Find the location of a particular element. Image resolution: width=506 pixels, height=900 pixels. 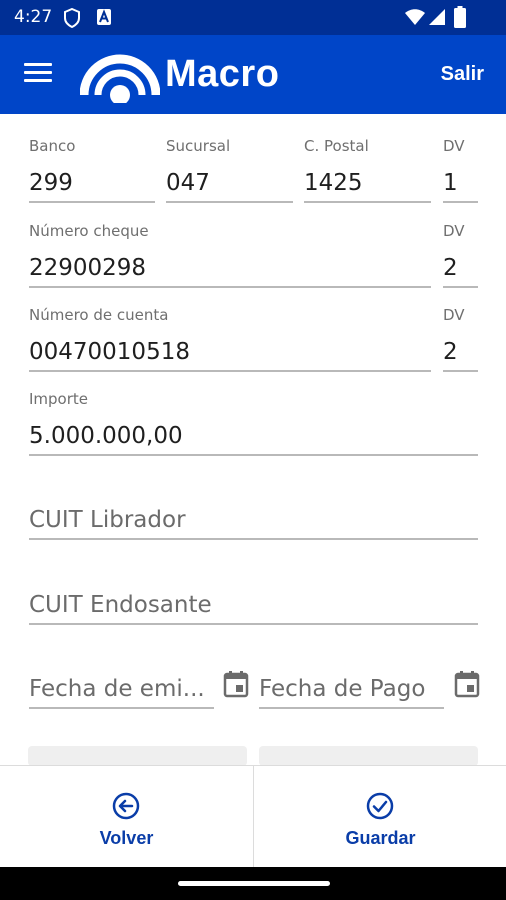

brand-name: Macro is located at coordinates (222, 74).